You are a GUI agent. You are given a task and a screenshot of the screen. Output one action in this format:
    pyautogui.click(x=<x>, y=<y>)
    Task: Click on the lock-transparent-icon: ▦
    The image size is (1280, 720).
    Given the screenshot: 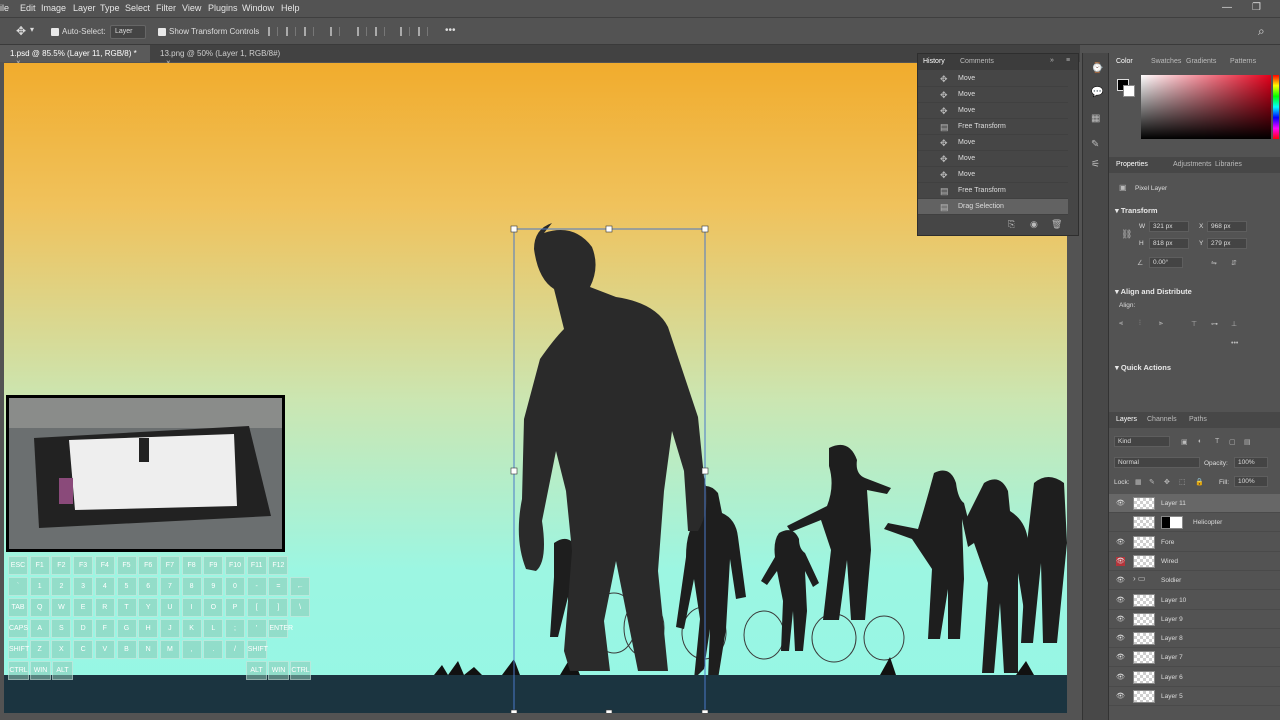 What is the action you would take?
    pyautogui.click(x=1138, y=482)
    